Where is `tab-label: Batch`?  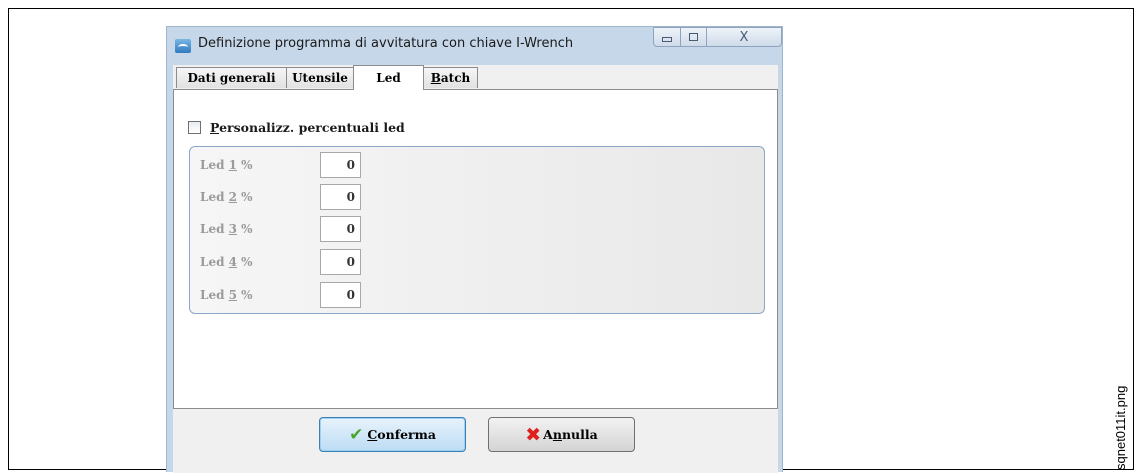 tab-label: Batch is located at coordinates (450, 78).